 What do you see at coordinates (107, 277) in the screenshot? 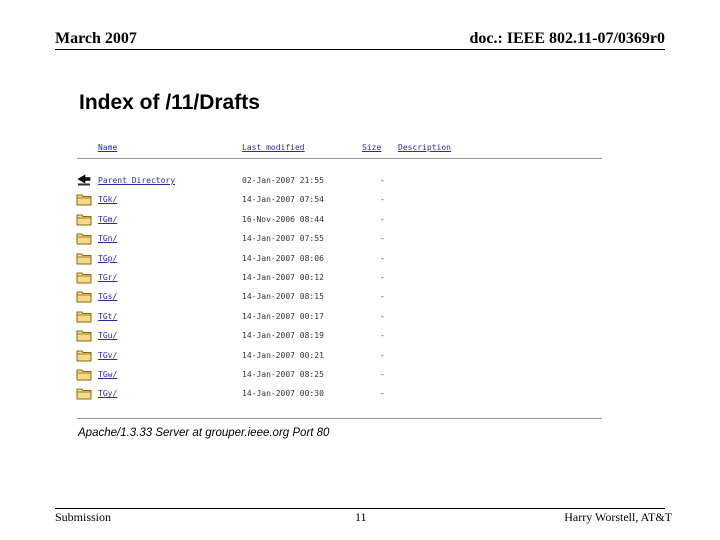
I see `row-name-link: TGr/` at bounding box center [107, 277].